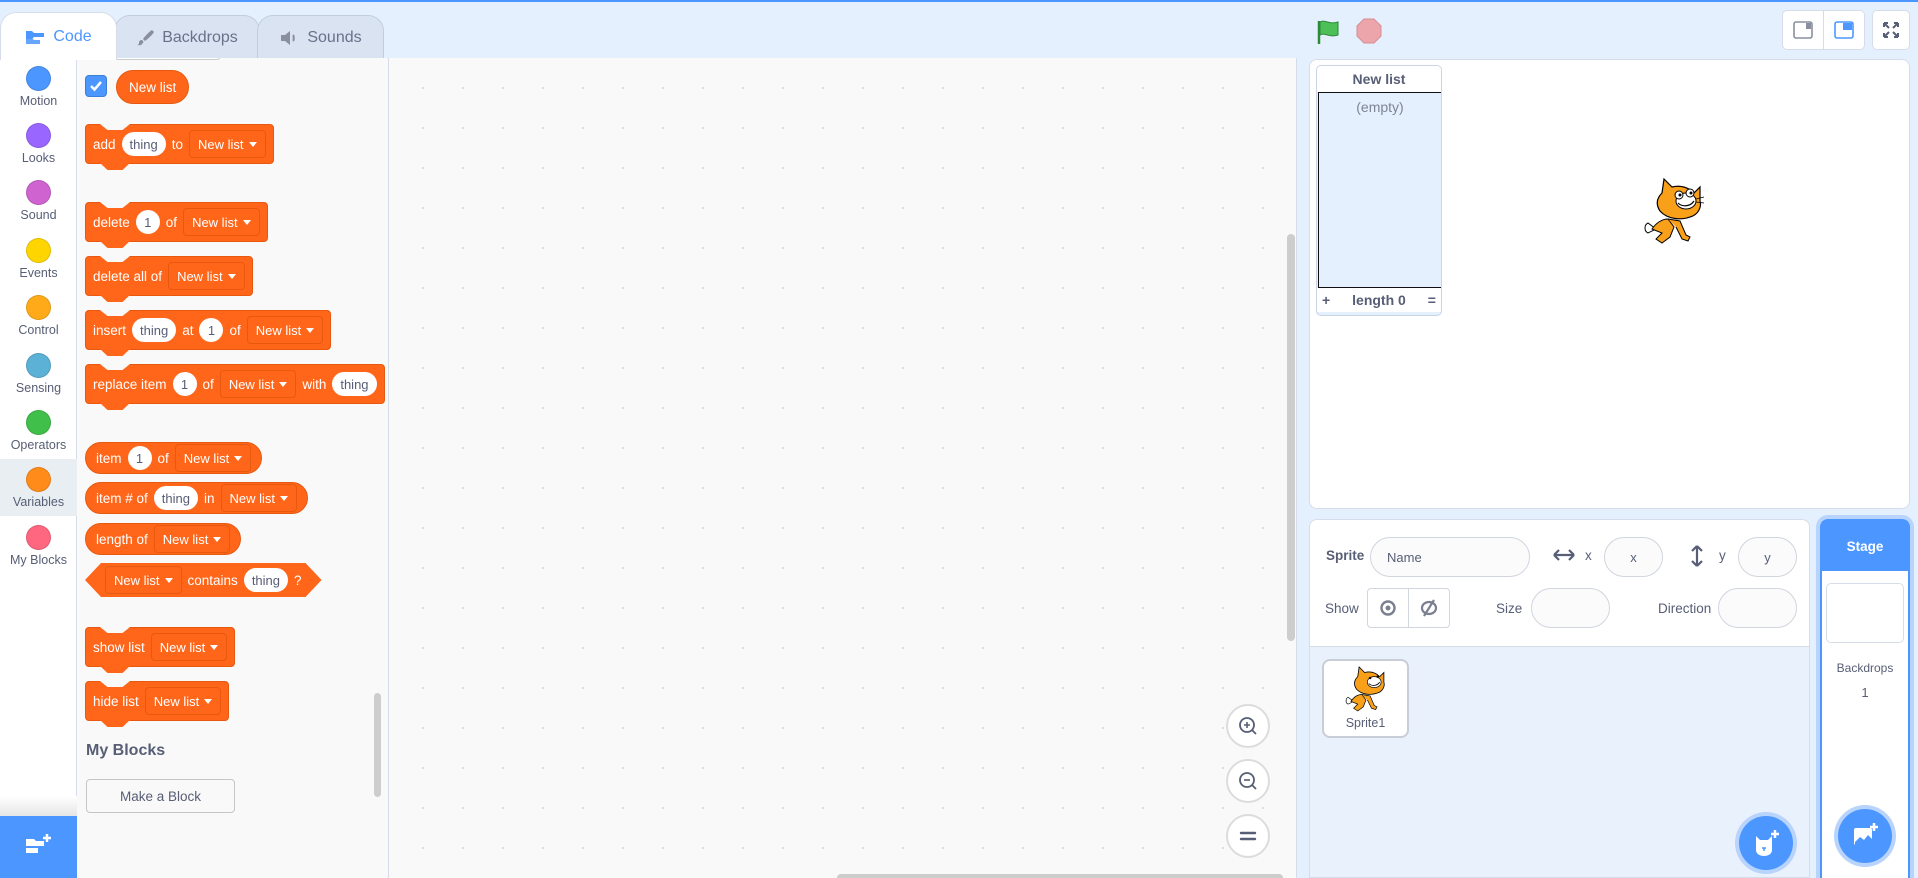 This screenshot has width=1918, height=878. I want to click on insert-at-list-block: insert thing at 1 of New list, so click(208, 330).